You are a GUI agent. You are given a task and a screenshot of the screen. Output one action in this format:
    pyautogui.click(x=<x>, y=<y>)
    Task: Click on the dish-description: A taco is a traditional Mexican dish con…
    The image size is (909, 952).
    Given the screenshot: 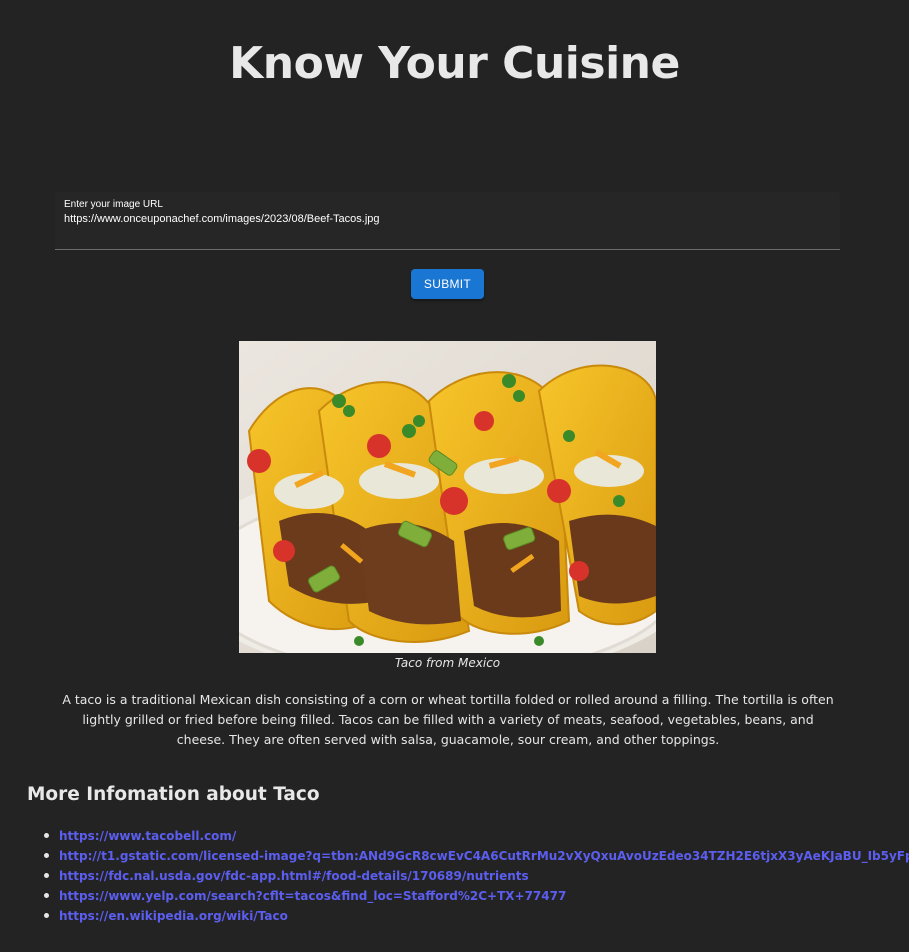 What is the action you would take?
    pyautogui.click(x=448, y=719)
    